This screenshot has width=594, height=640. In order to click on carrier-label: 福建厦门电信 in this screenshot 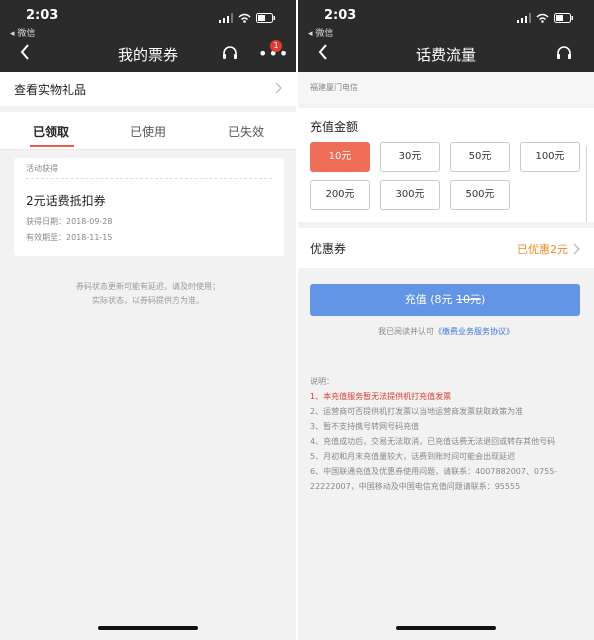, I will do `click(334, 87)`.